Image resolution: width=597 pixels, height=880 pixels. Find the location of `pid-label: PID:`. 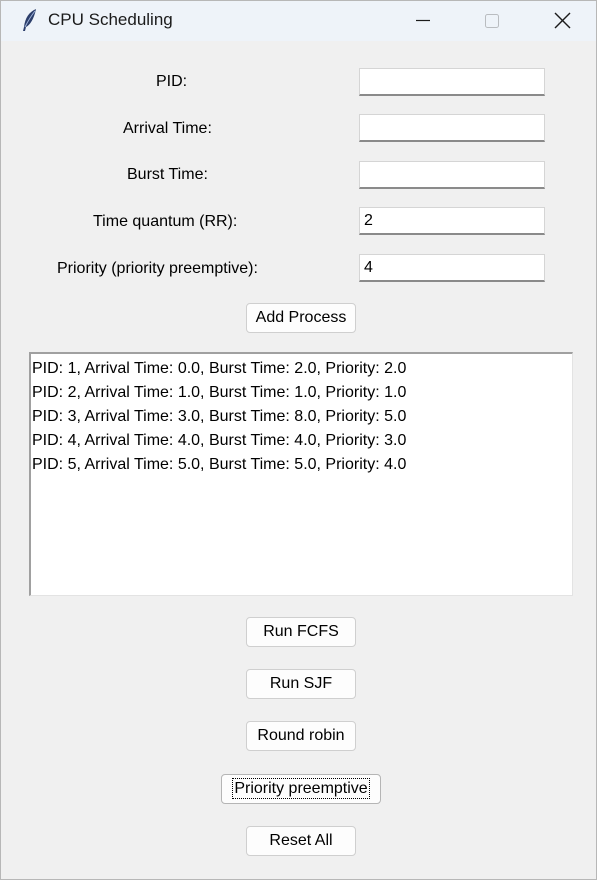

pid-label: PID: is located at coordinates (172, 81).